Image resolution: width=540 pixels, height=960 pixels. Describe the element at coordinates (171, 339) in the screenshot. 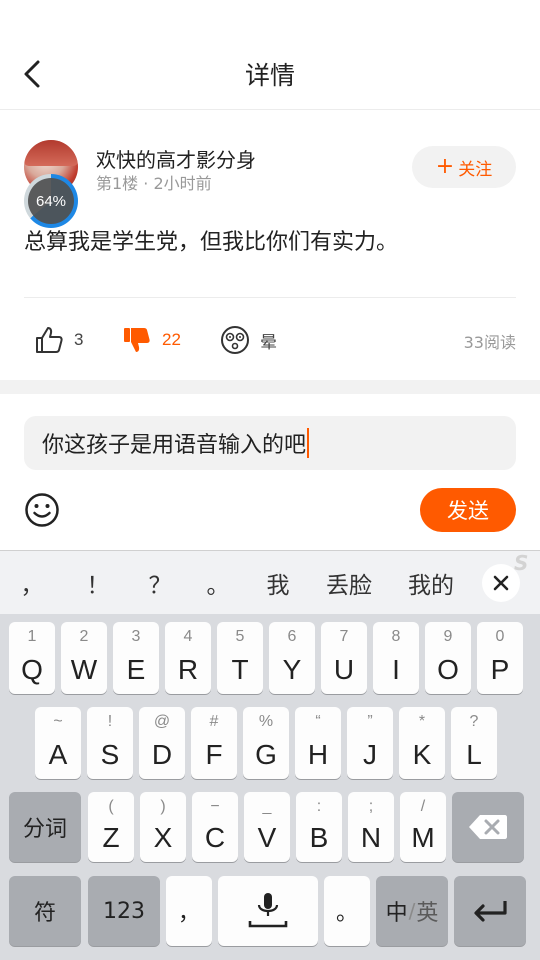

I see `dislike-count: 22` at that location.